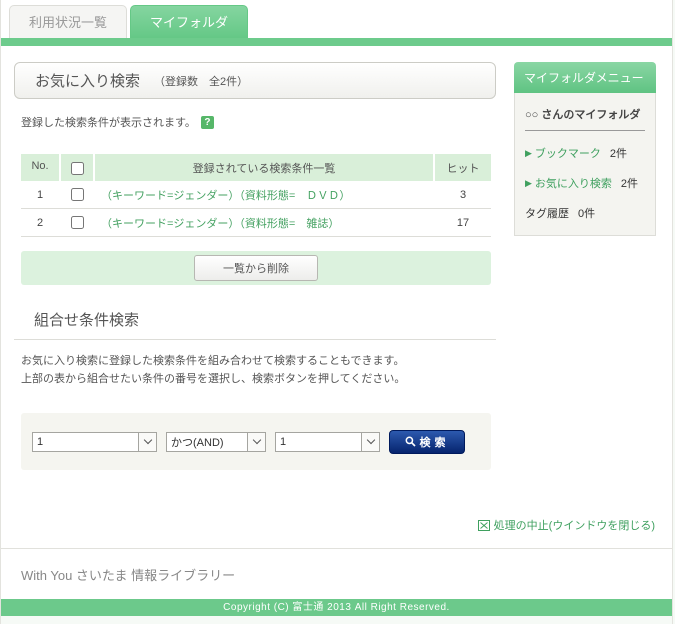 The width and height of the screenshot is (675, 624). Describe the element at coordinates (88, 81) in the screenshot. I see `page-title: お気に入り検索` at that location.